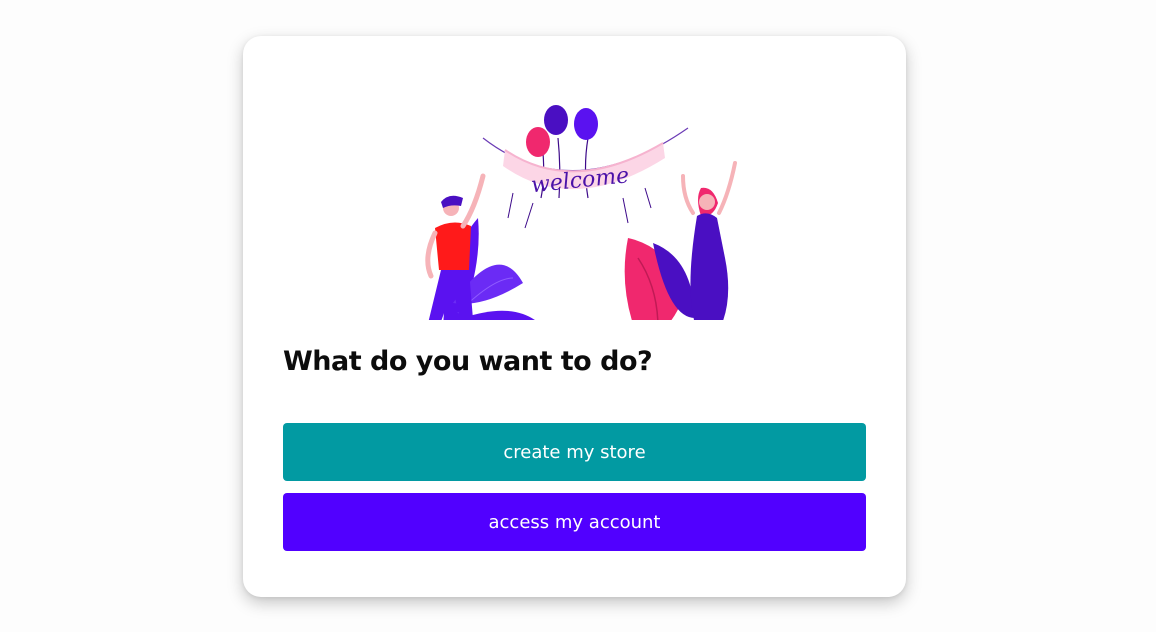 This screenshot has width=1156, height=632. I want to click on access-account-button: access my account, so click(574, 522).